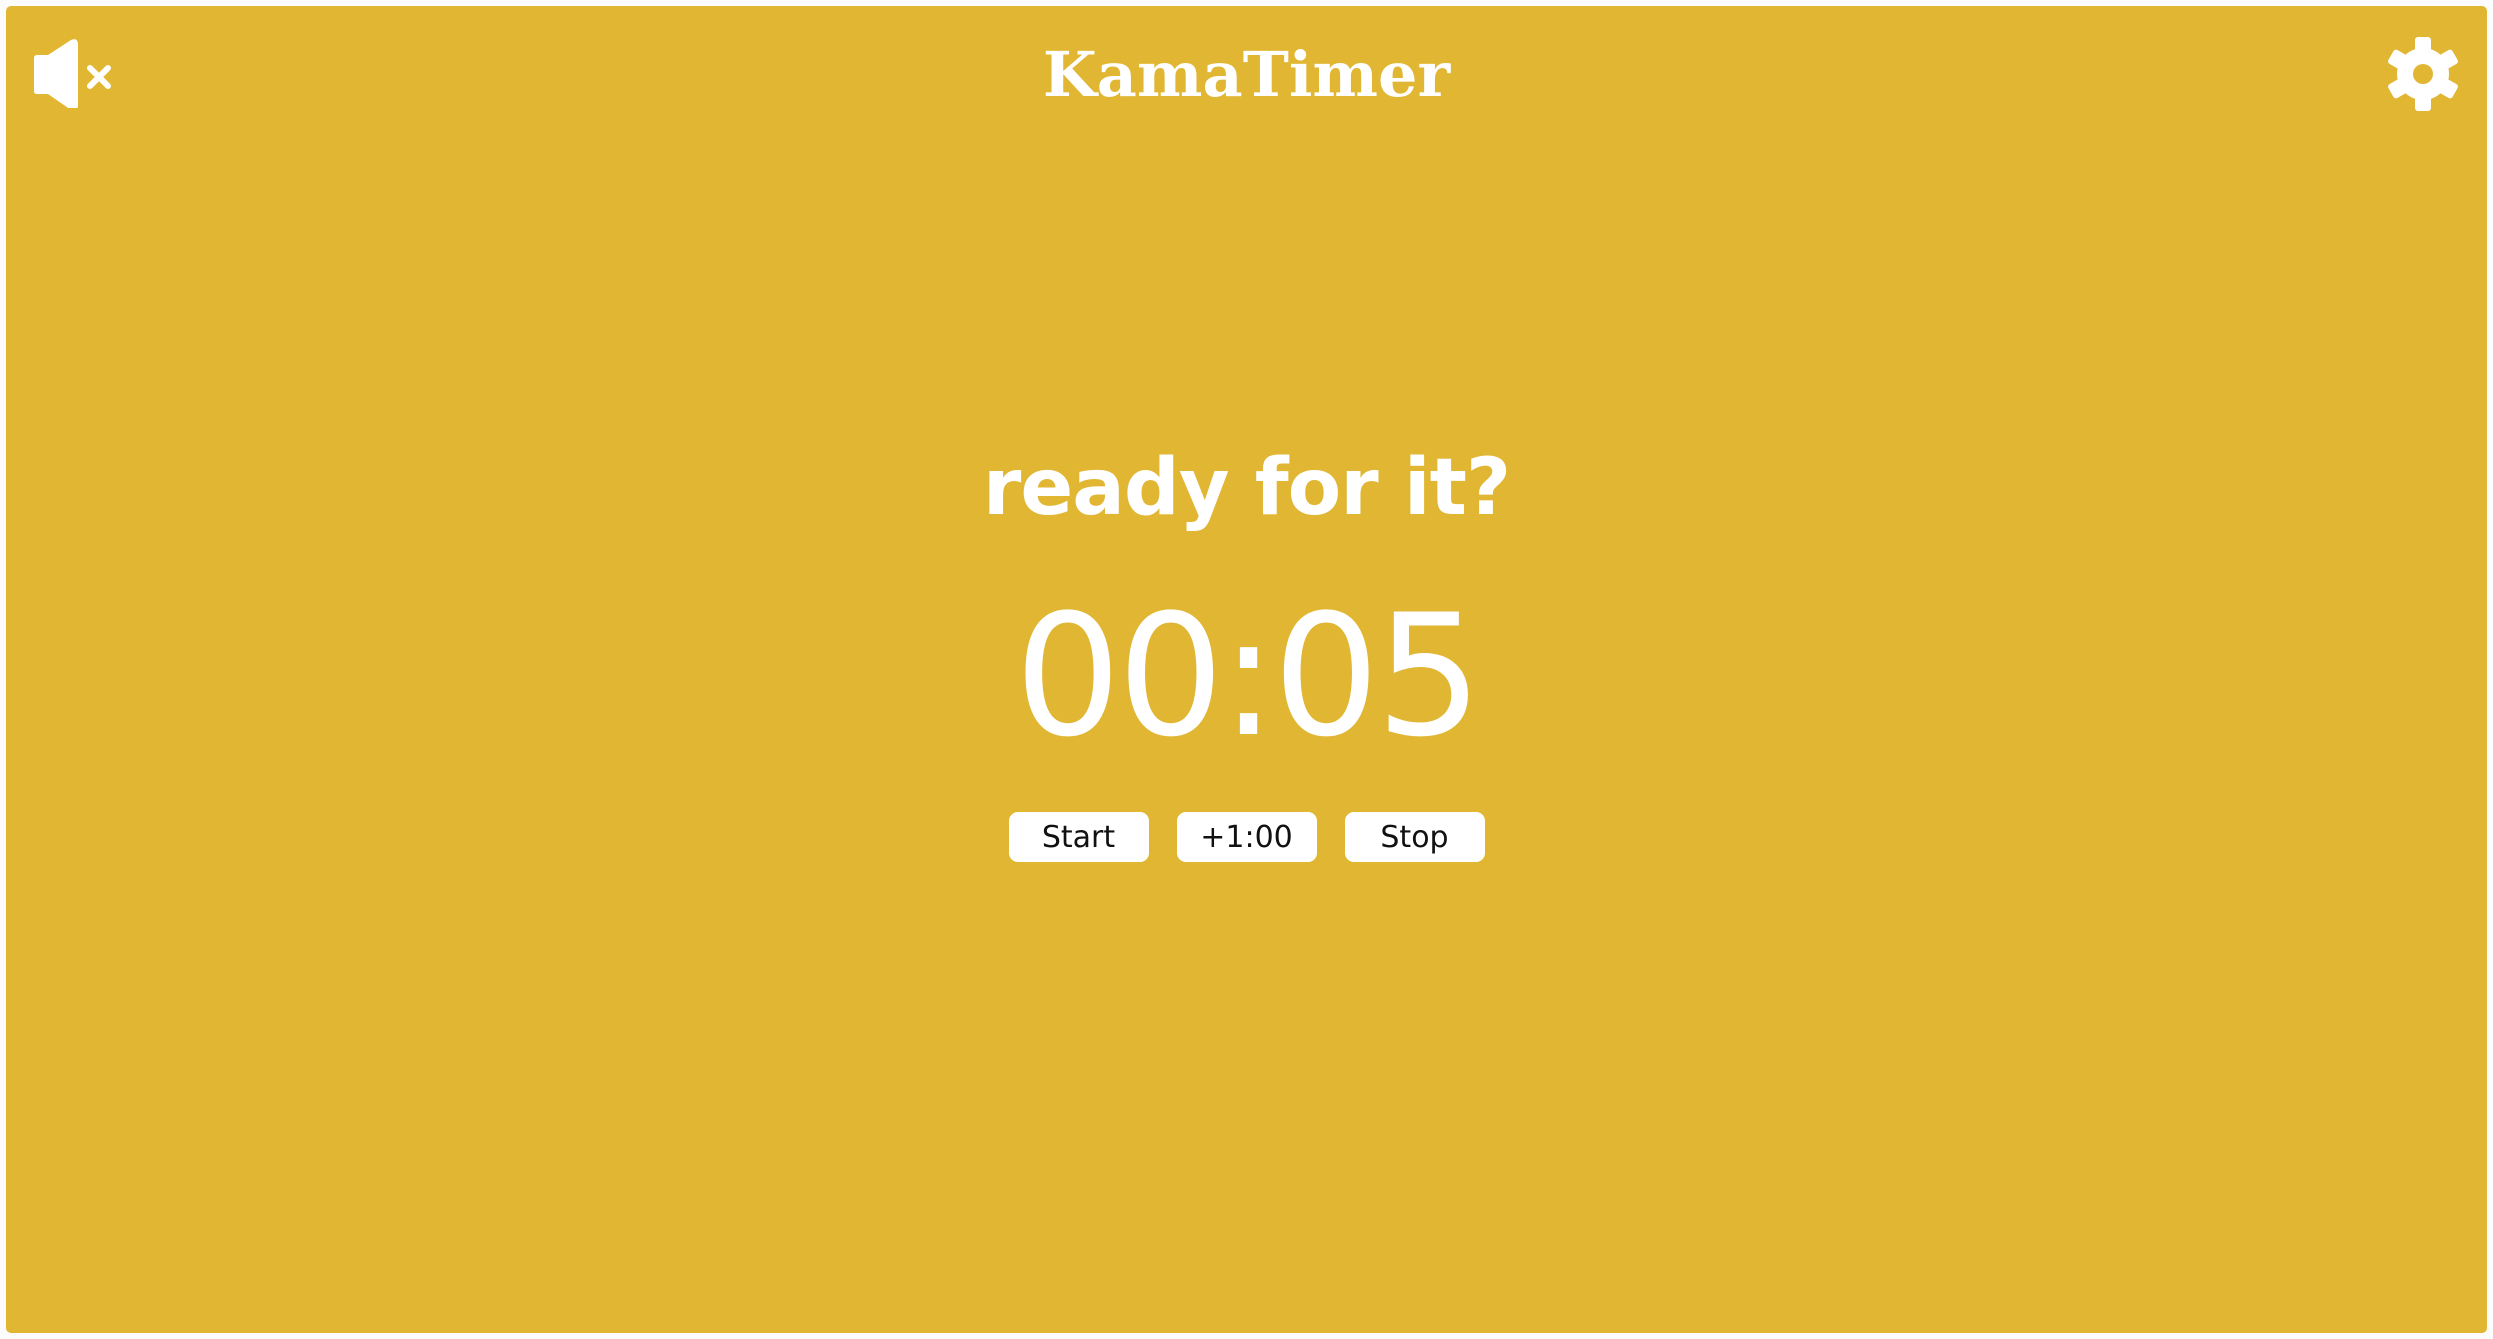  I want to click on timer-controls: Start +1:00 Stop, so click(1246, 837).